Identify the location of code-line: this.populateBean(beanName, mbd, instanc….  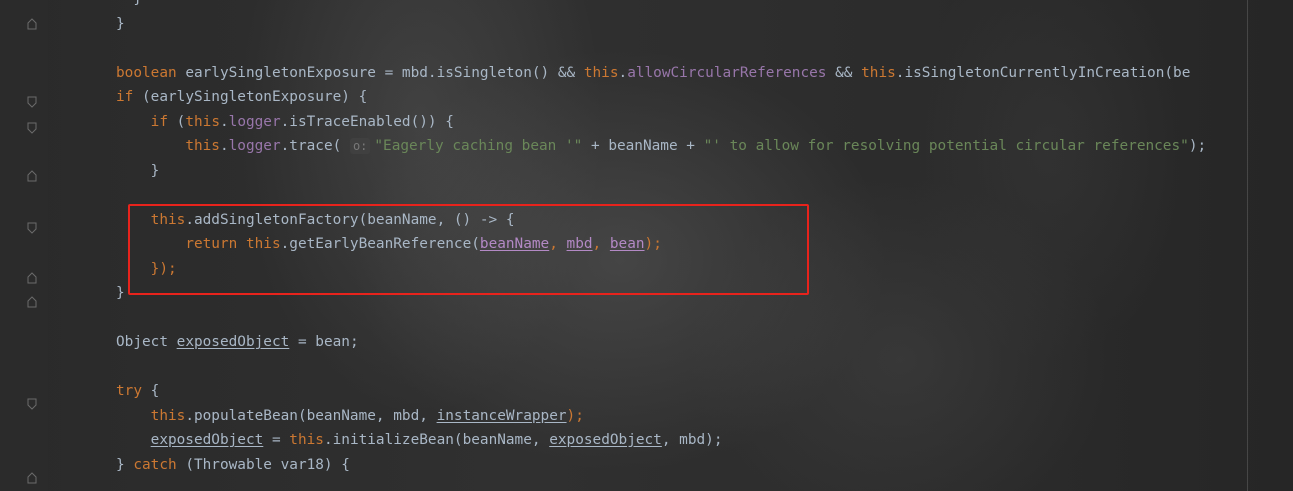
(350, 416).